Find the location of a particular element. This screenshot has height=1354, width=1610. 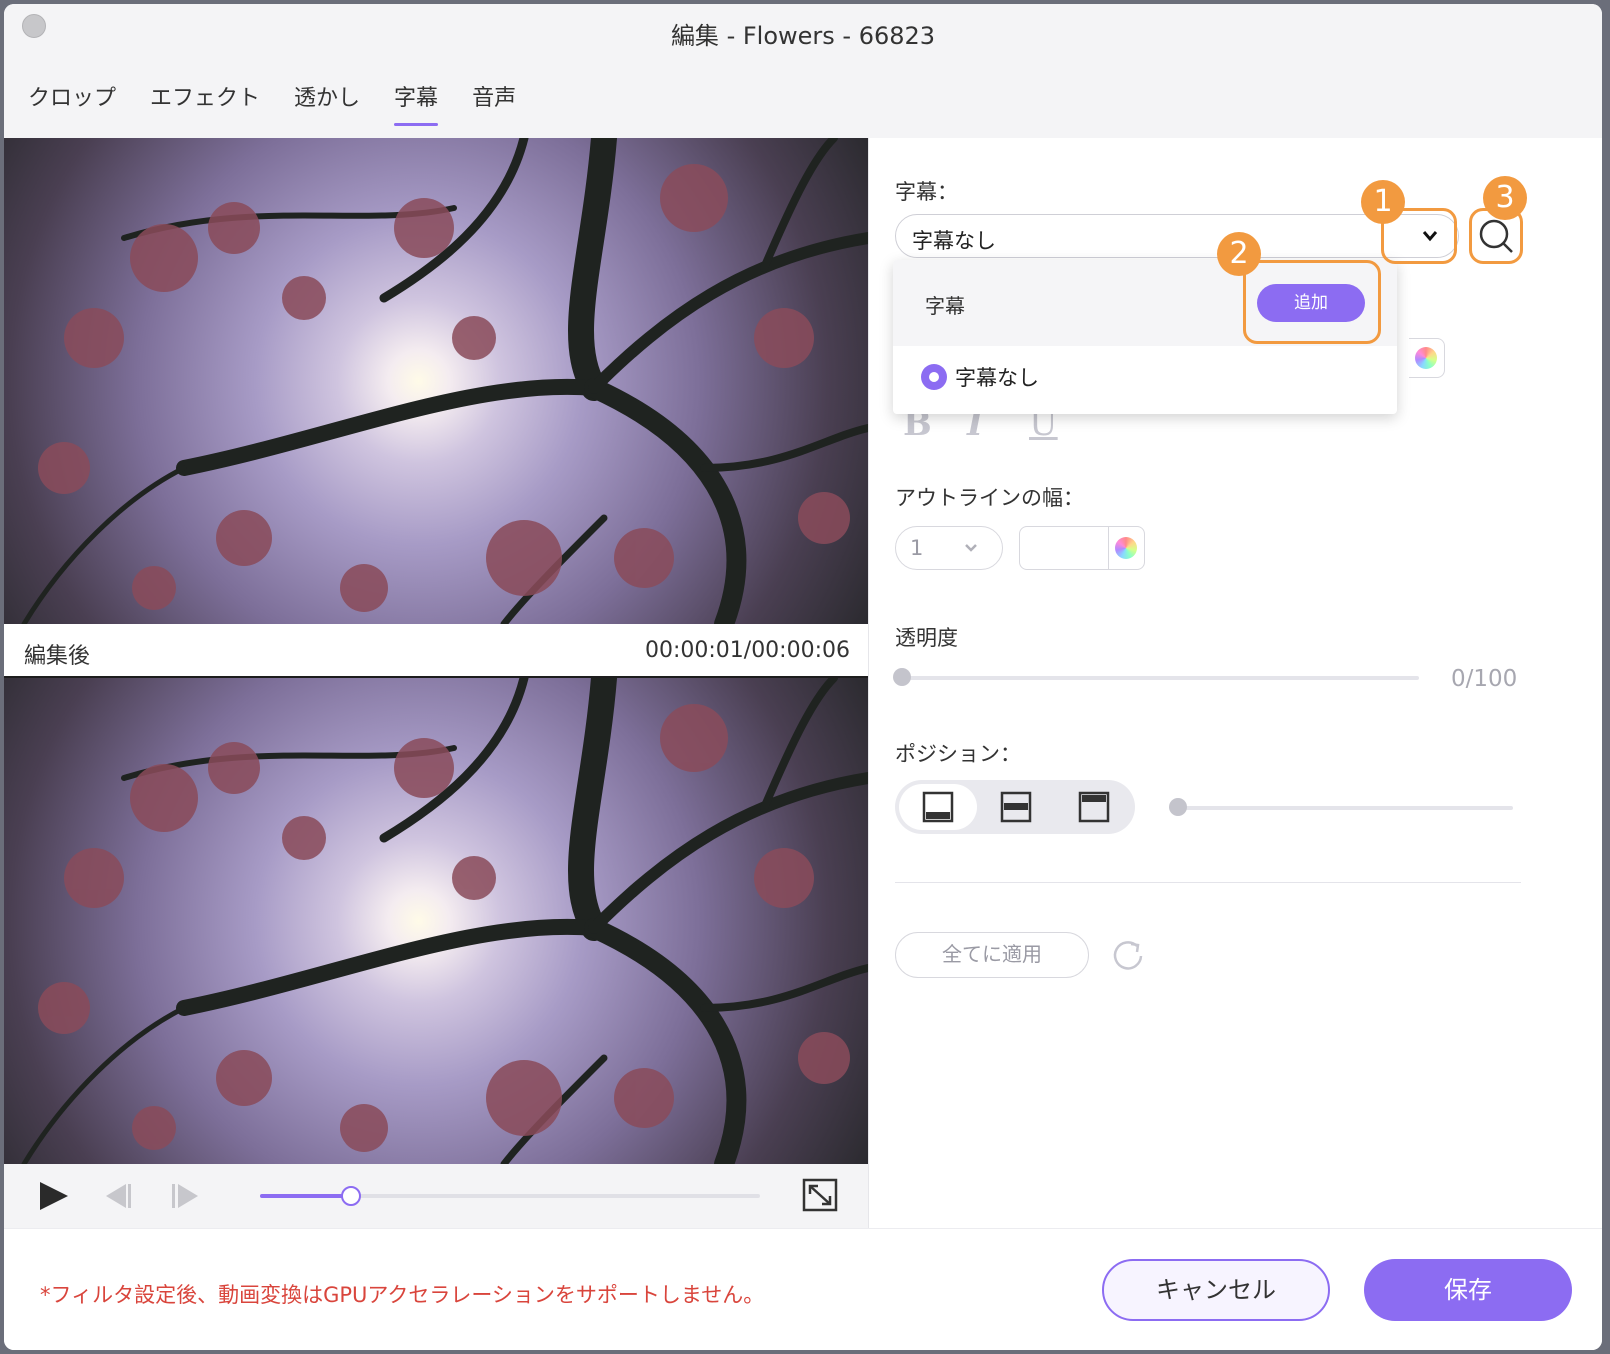

outline-width-value: 1 is located at coordinates (917, 548).